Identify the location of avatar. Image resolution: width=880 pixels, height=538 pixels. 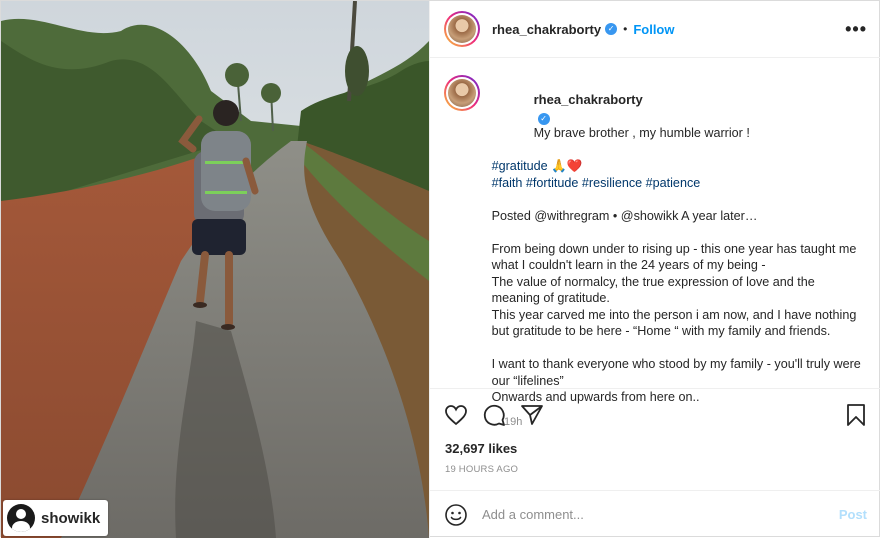
(462, 29).